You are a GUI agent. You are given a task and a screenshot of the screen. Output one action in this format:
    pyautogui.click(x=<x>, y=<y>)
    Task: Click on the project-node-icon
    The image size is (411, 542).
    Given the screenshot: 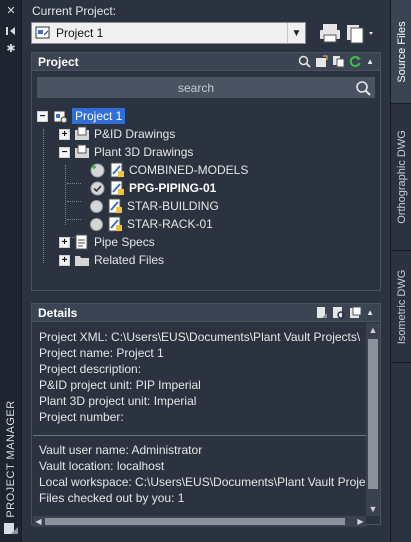 What is the action you would take?
    pyautogui.click(x=60, y=117)
    